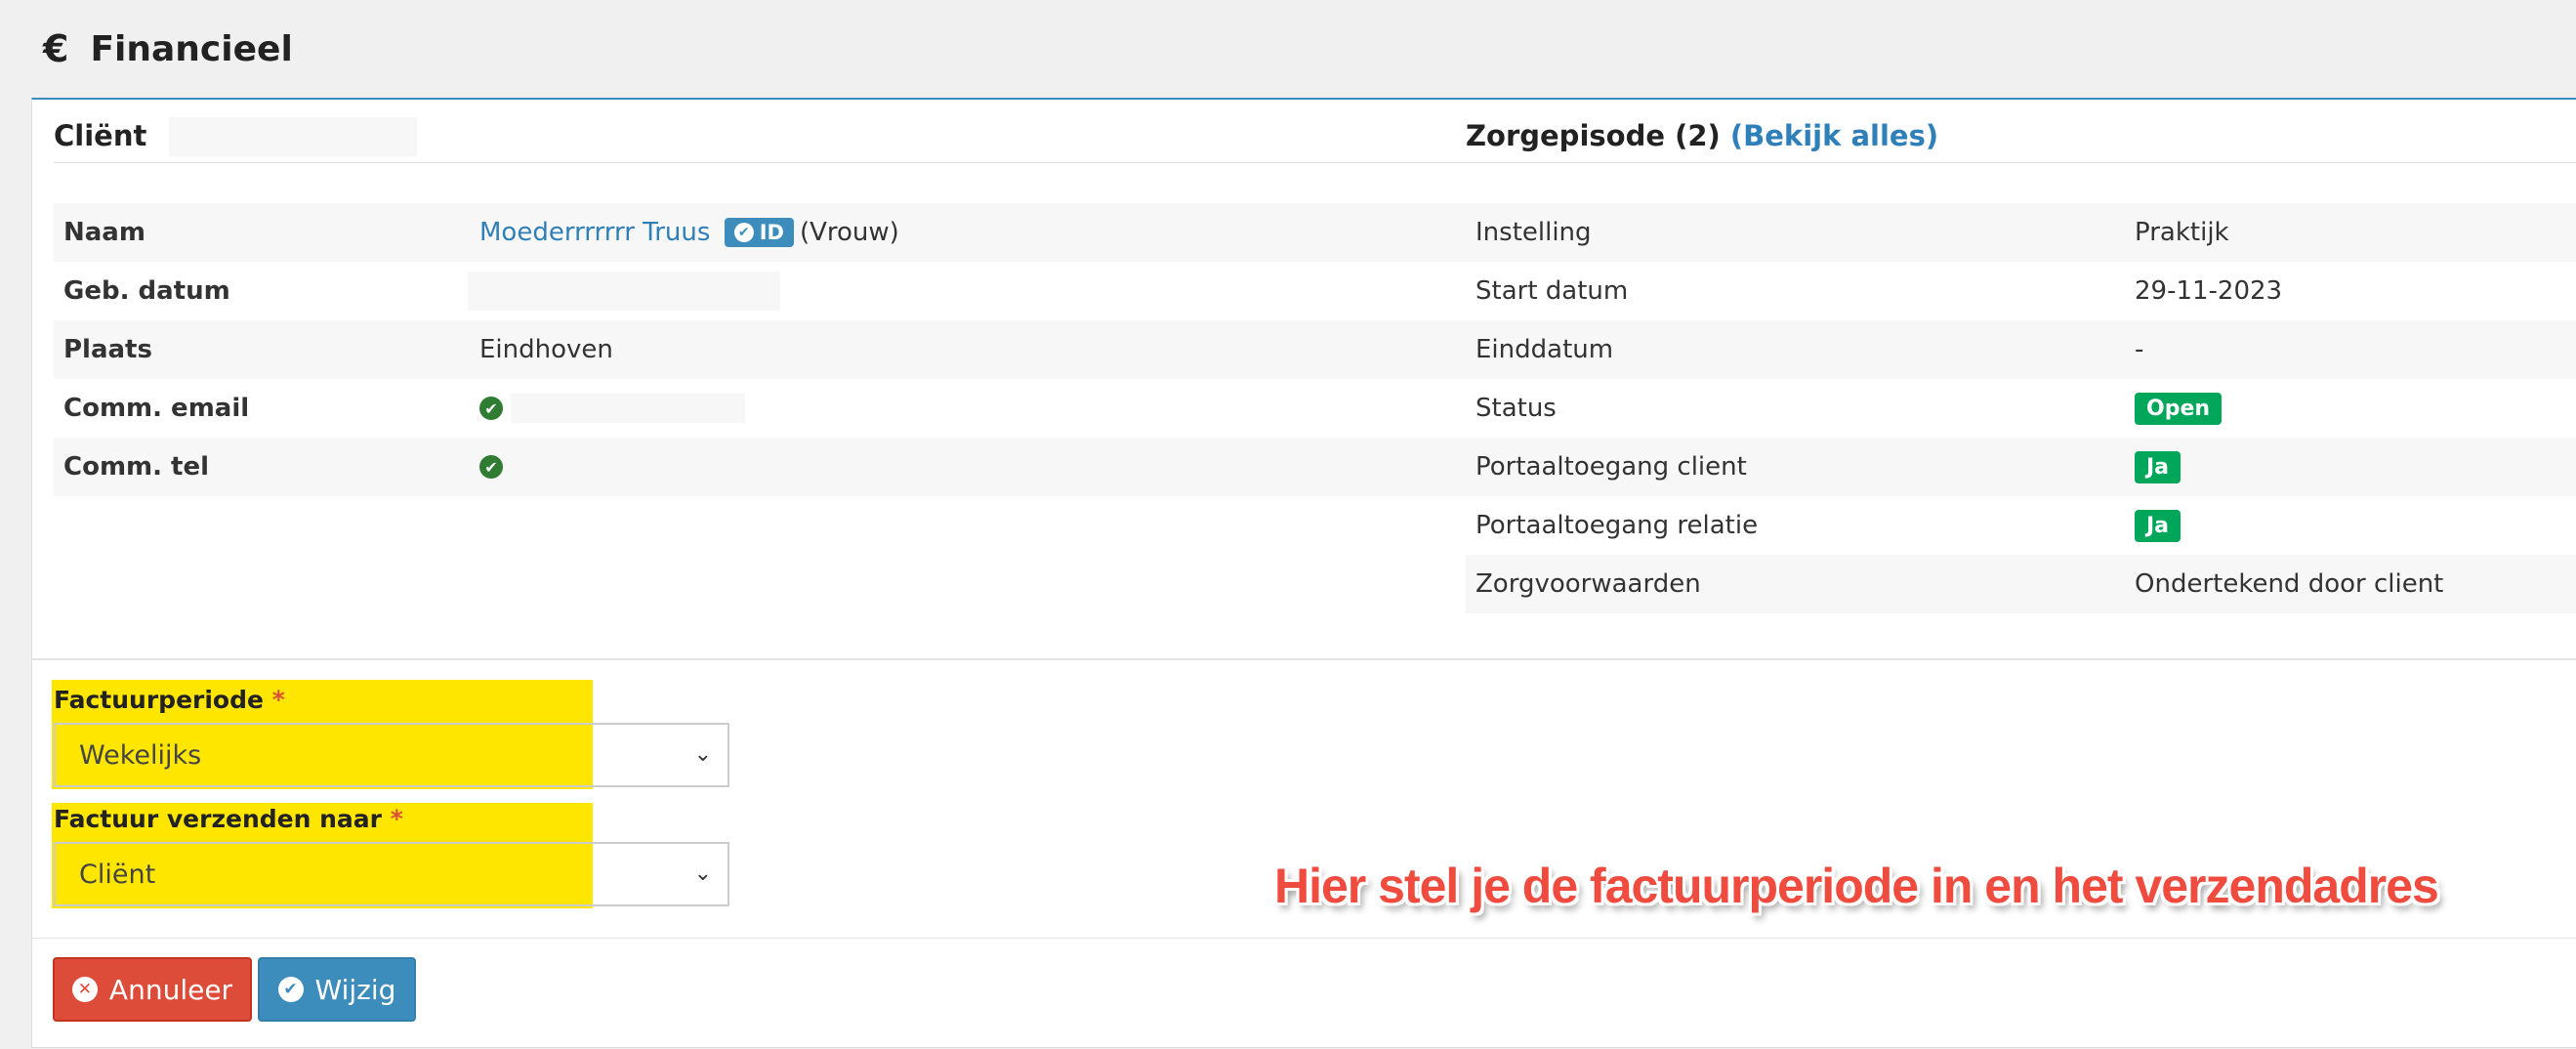 This screenshot has width=2576, height=1049. Describe the element at coordinates (118, 875) in the screenshot. I see `send-to-select-value: Cliënt` at that location.